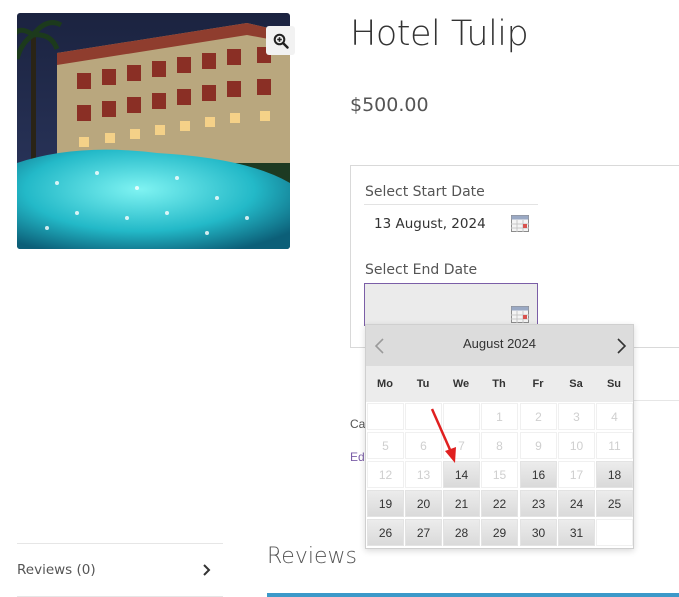  What do you see at coordinates (576, 416) in the screenshot?
I see `calendar-day: 3` at bounding box center [576, 416].